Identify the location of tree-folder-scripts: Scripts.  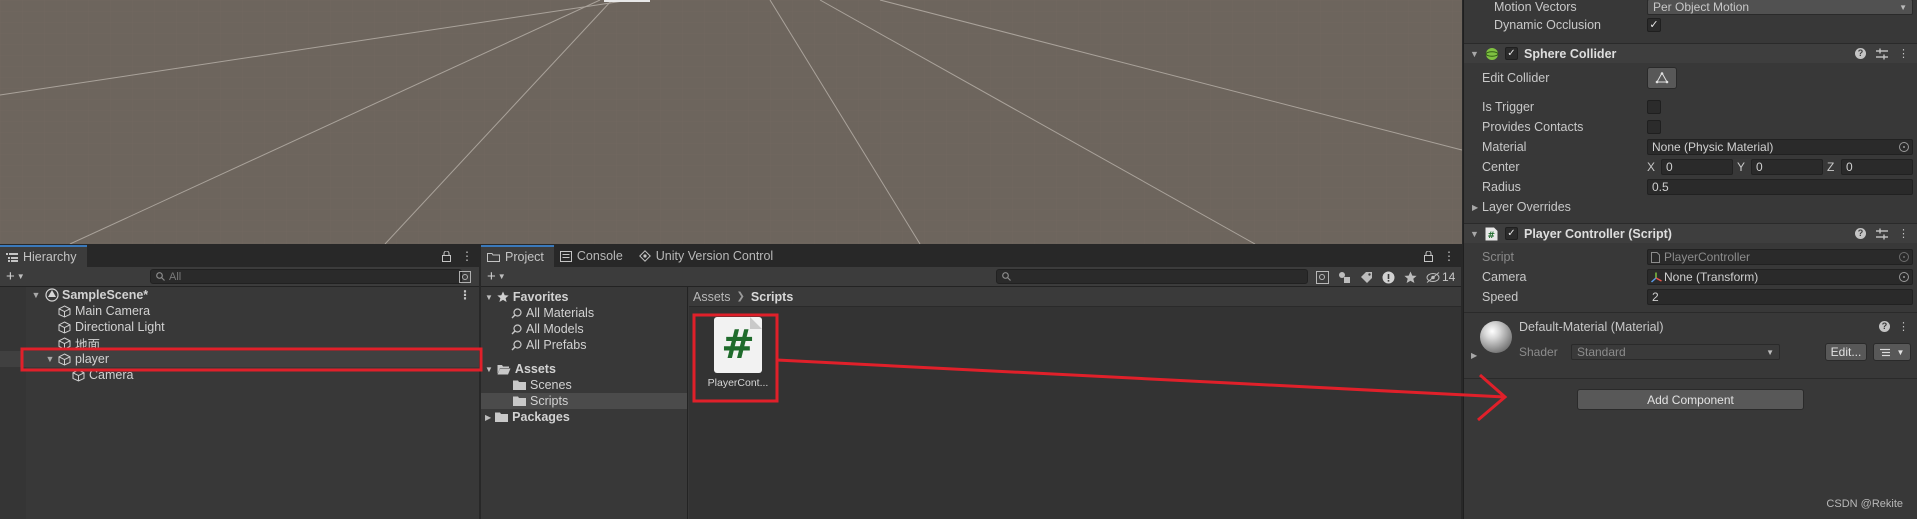
(584, 401).